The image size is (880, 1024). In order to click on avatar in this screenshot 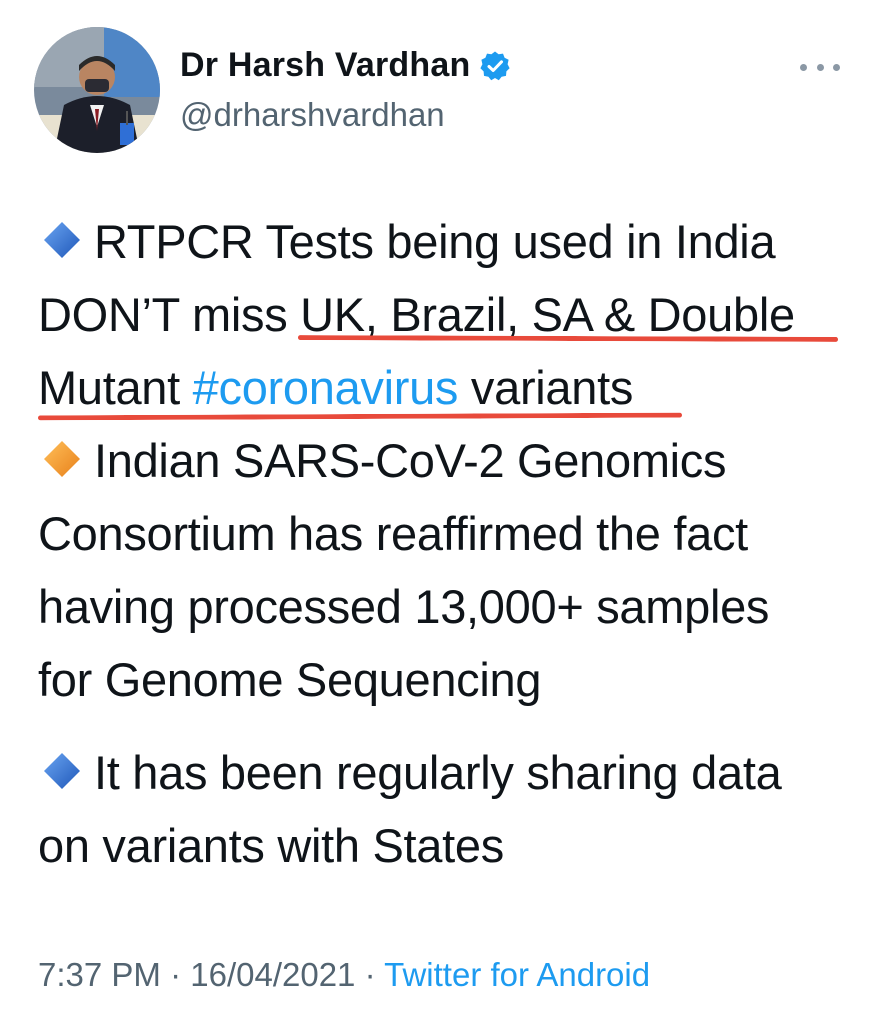, I will do `click(97, 90)`.